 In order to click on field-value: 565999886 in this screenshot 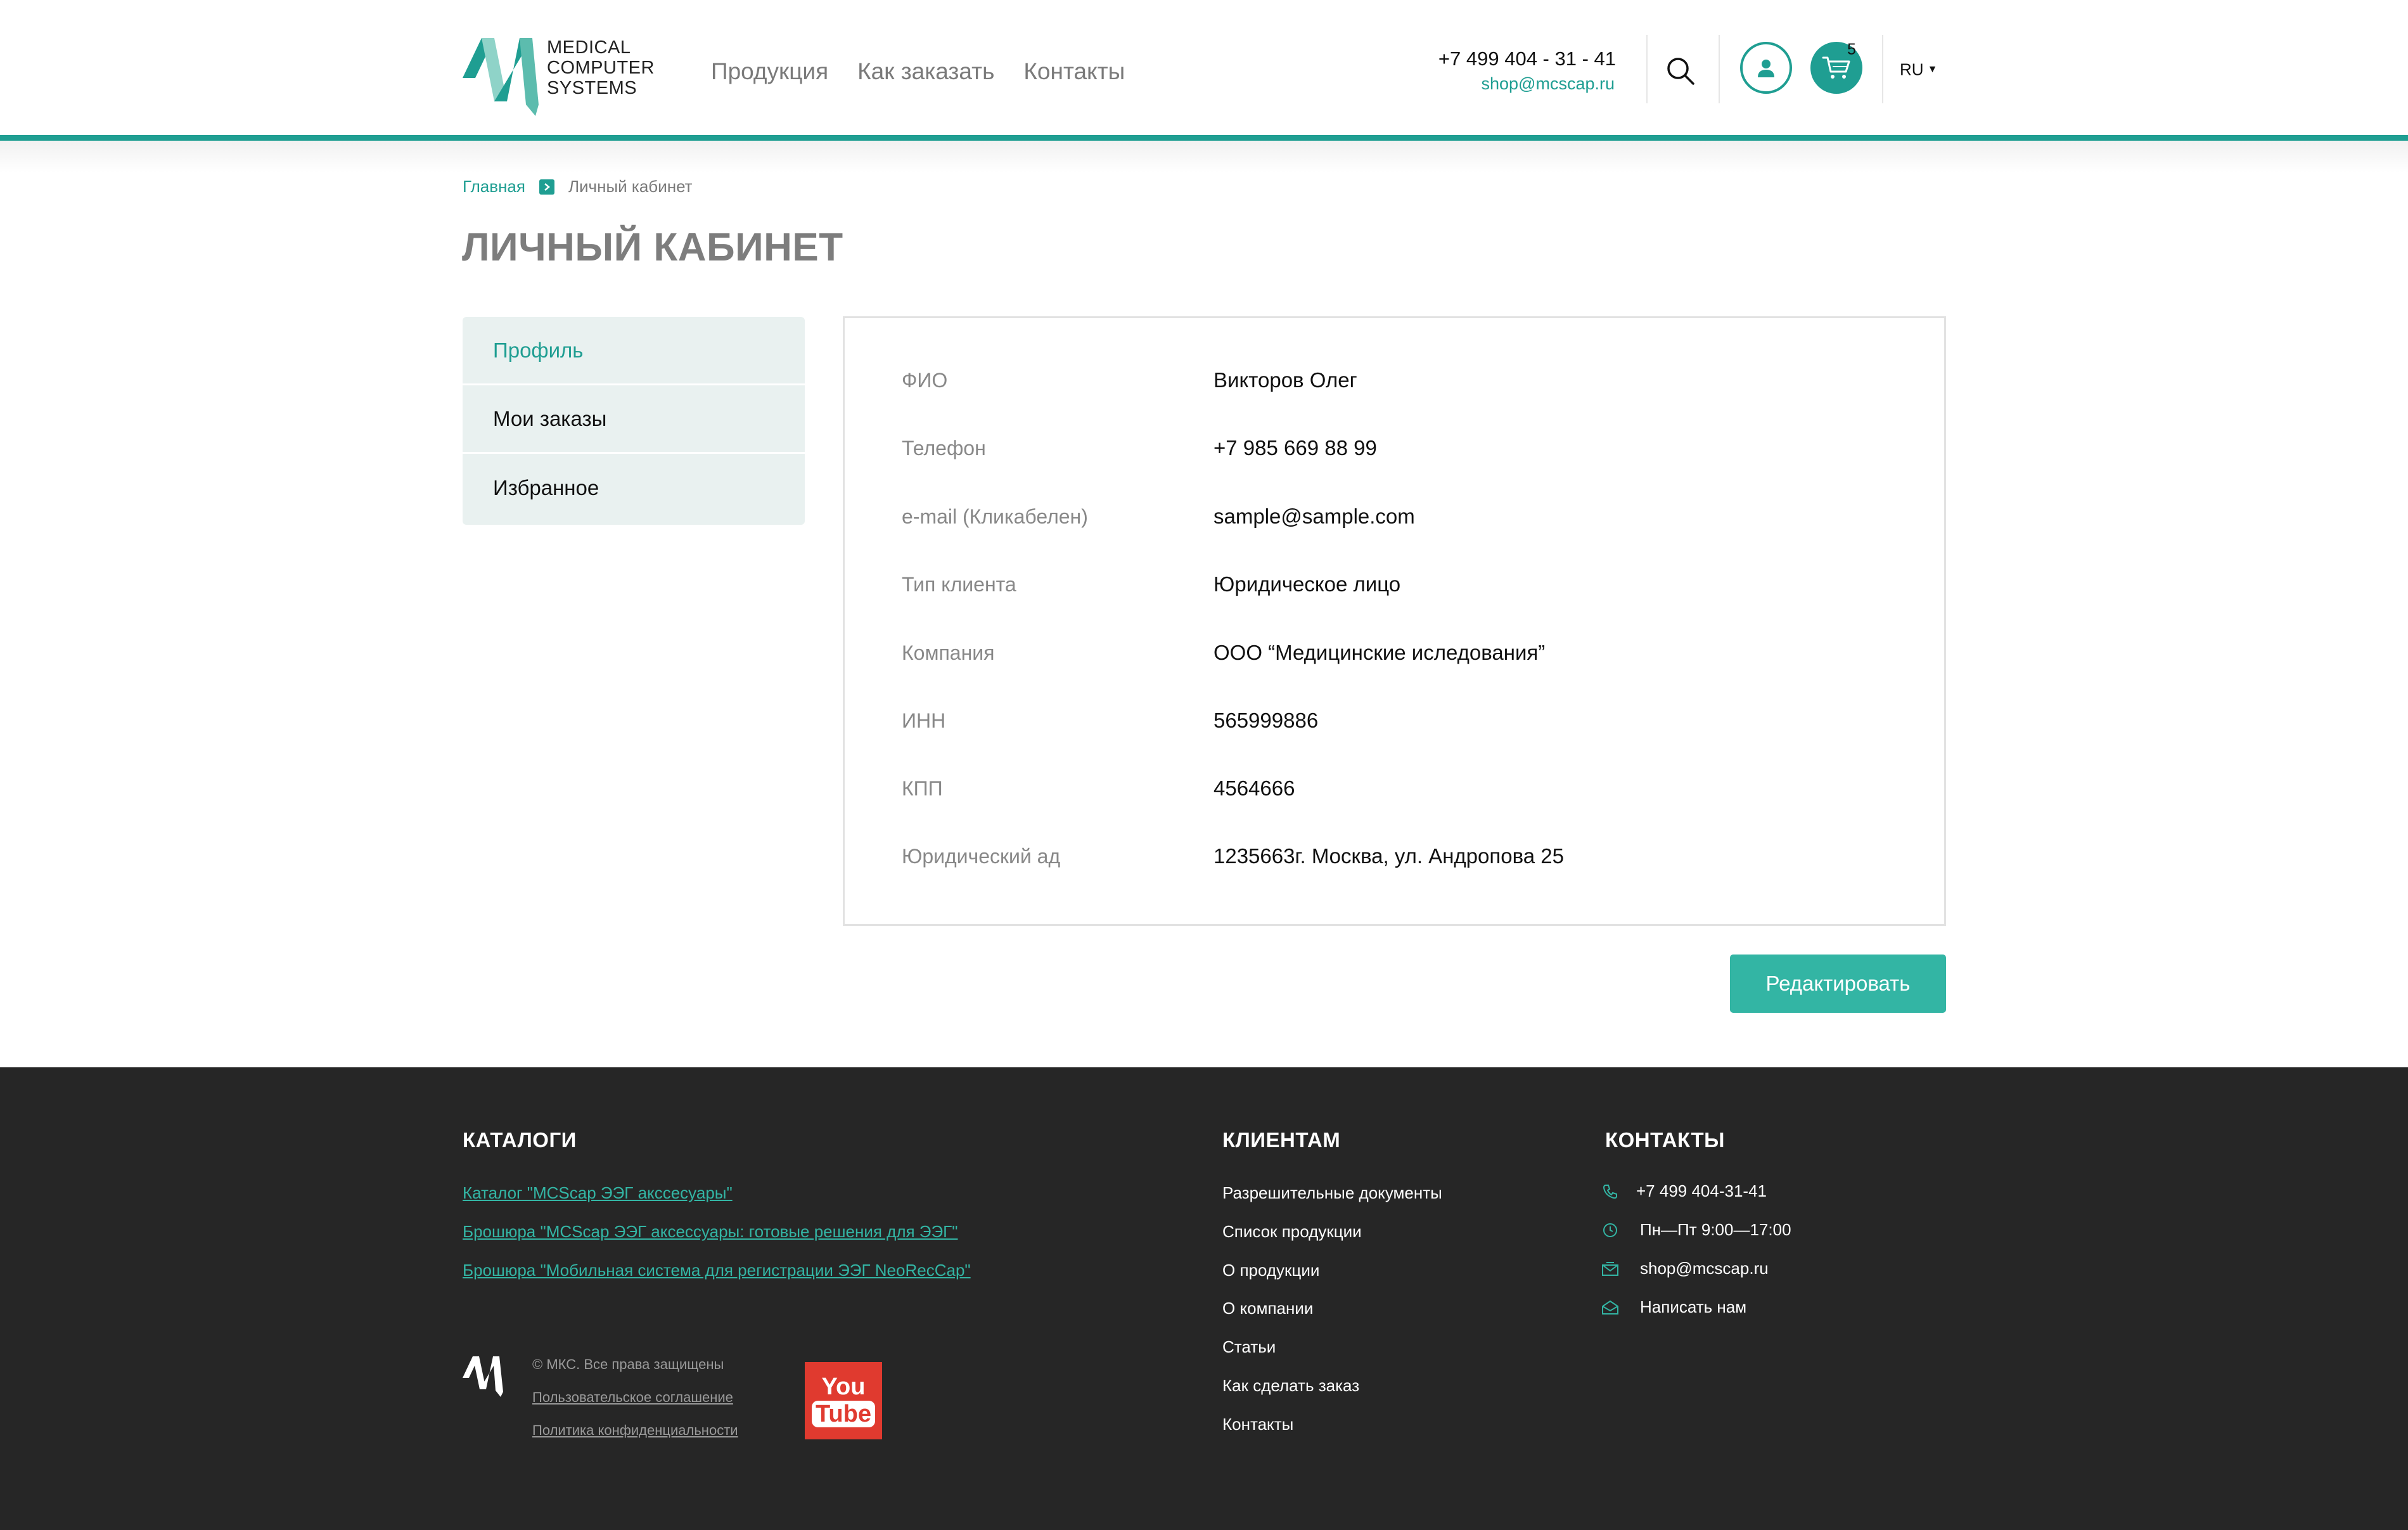, I will do `click(1266, 720)`.